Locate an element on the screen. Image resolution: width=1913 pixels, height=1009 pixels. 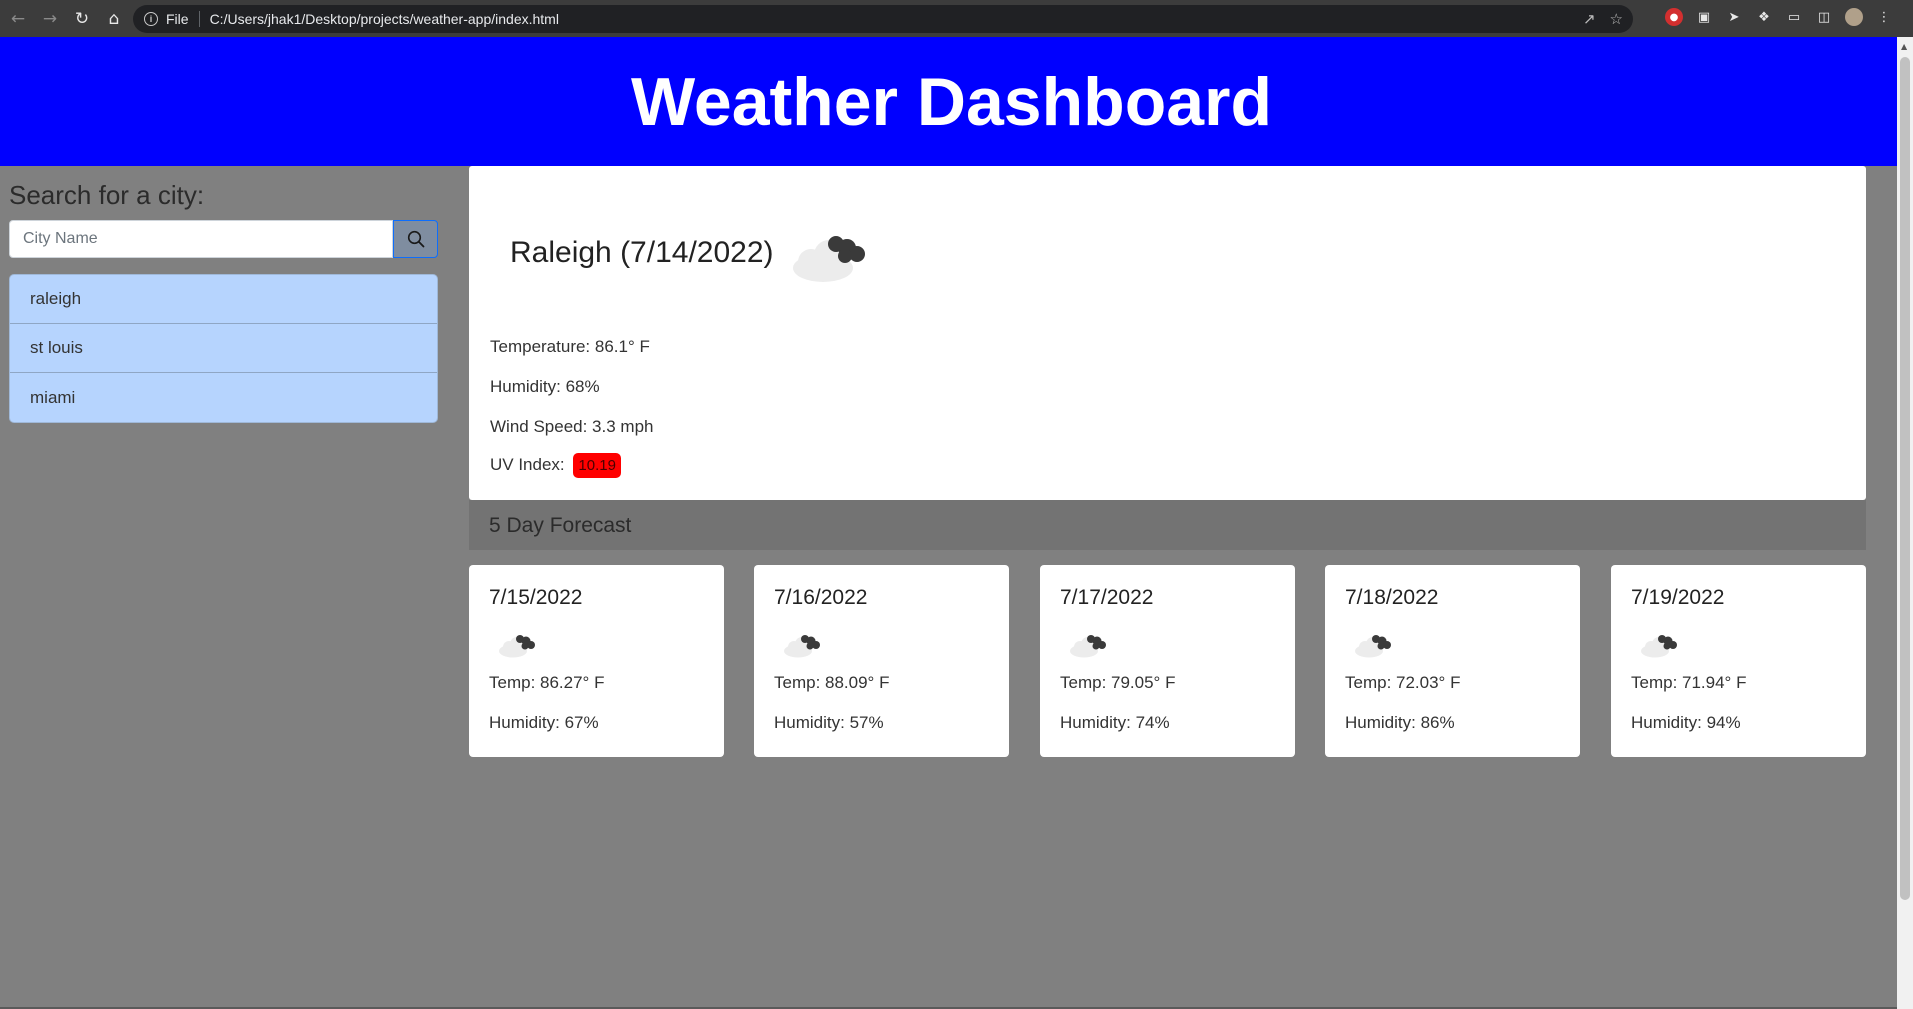
forecast-card: 7/17/2022 Temp: 79.05° F Humidity: 74% is located at coordinates (1167, 661).